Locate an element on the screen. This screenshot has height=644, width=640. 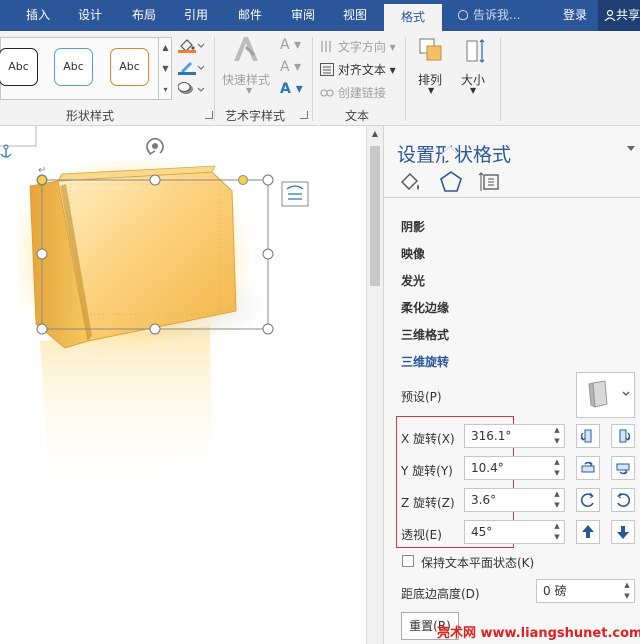
ribbon-tab-bar: 插入 设计 布局 引用 邮件 审阅 视图 格式 告诉我... 登录 共享 is located at coordinates (320, 15).